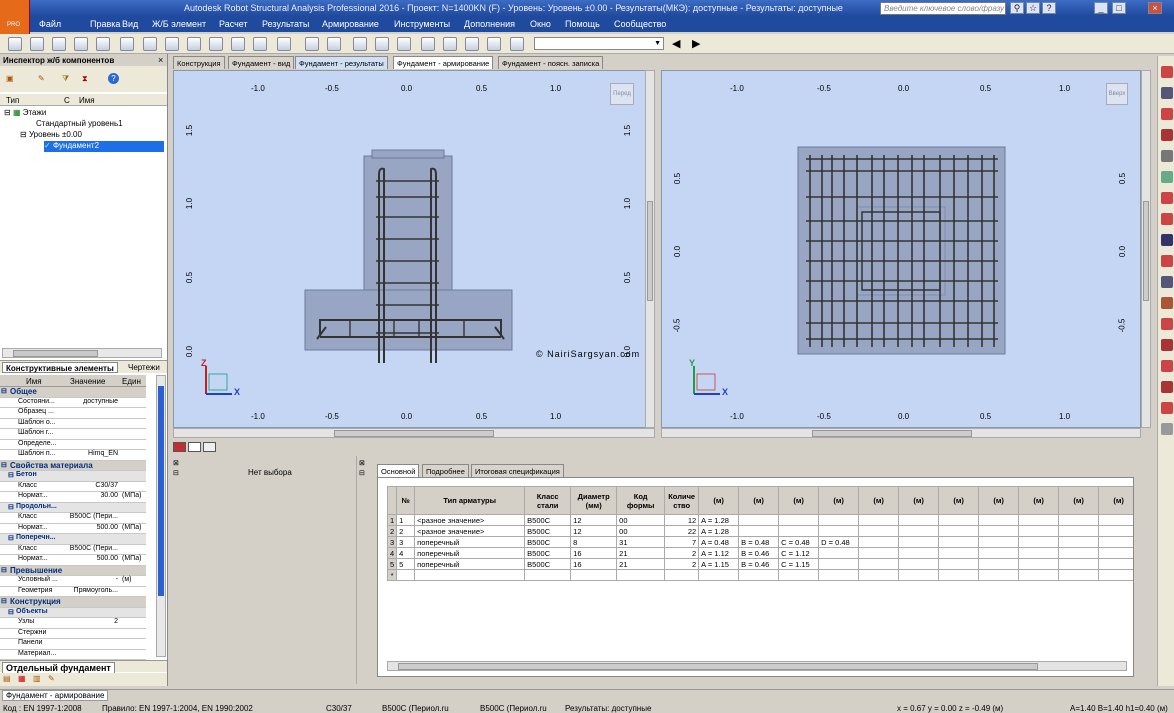  Describe the element at coordinates (1049, 8) in the screenshot. I see `help-icon: ?` at that location.